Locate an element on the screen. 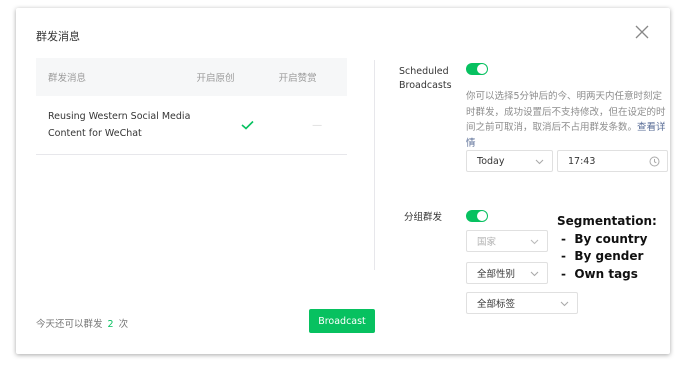 This screenshot has height=372, width=688. table-header: 群发消息 开启原创 开启赞赏 is located at coordinates (191, 77).